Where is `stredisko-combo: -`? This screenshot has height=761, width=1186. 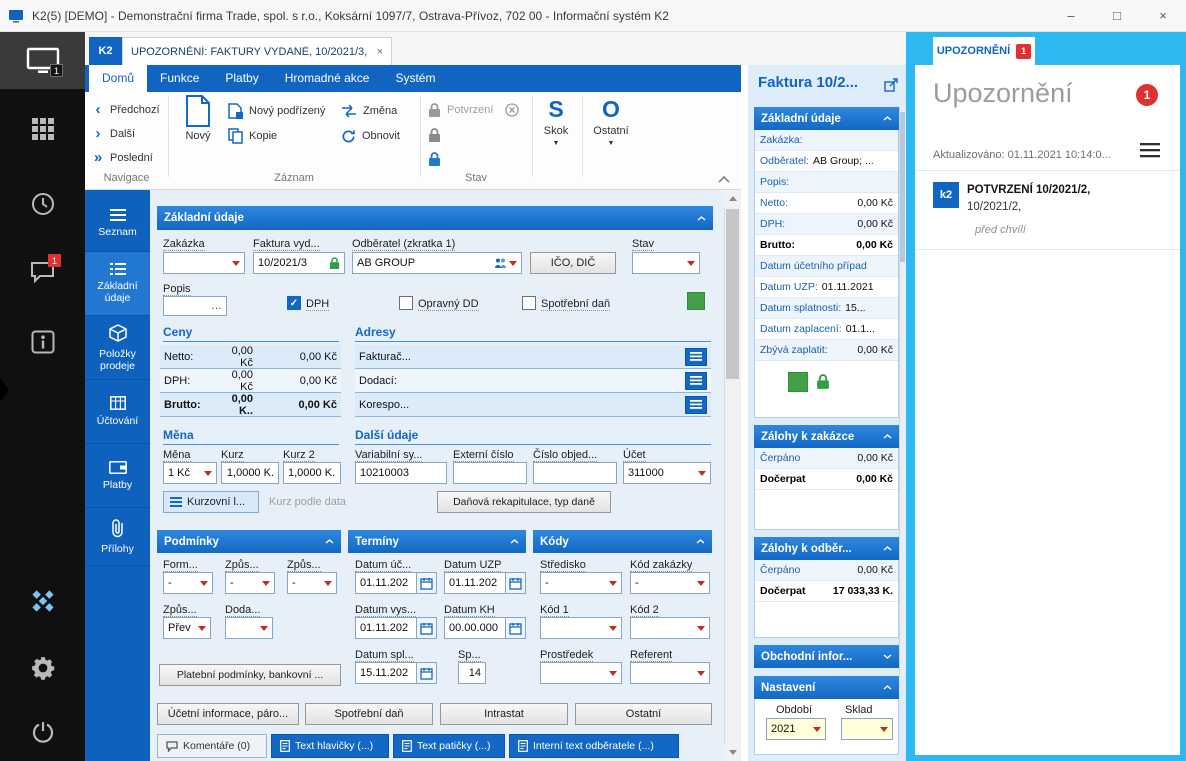 stredisko-combo: - is located at coordinates (581, 583).